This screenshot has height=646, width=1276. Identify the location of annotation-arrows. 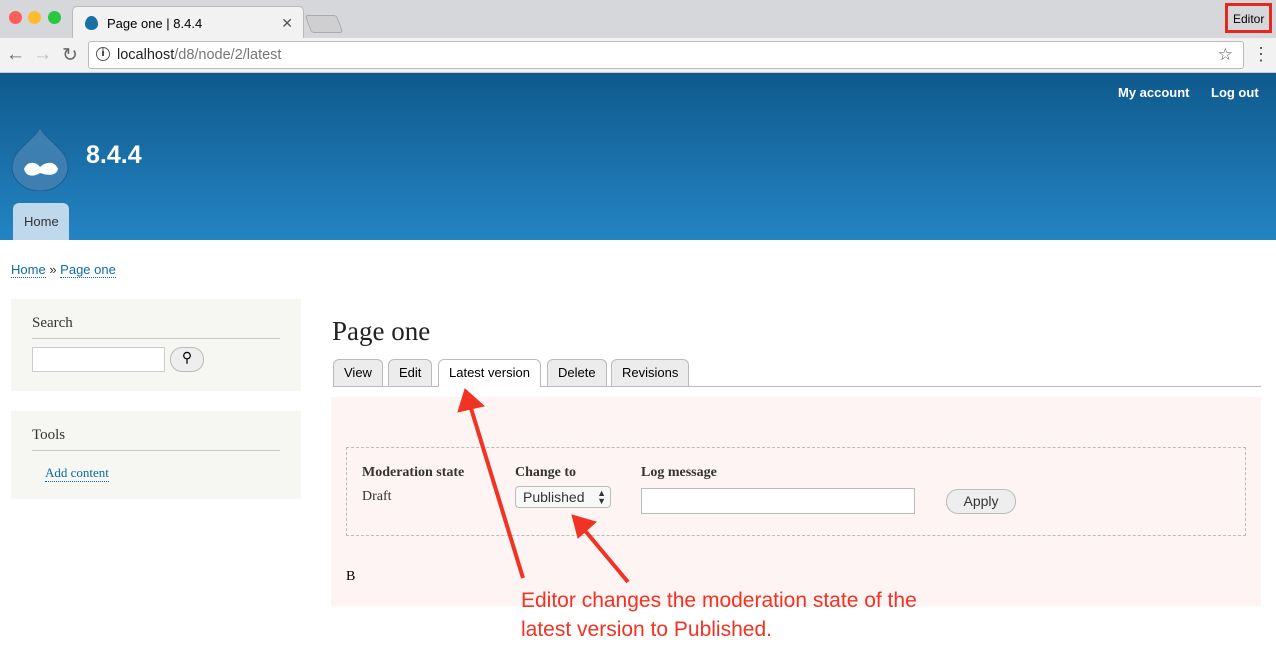
(543, 486).